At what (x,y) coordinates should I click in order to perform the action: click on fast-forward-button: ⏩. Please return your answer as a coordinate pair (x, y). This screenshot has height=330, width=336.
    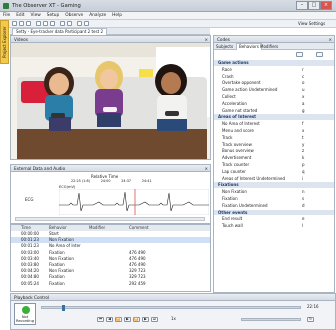
    Looking at the image, I should click on (136, 319).